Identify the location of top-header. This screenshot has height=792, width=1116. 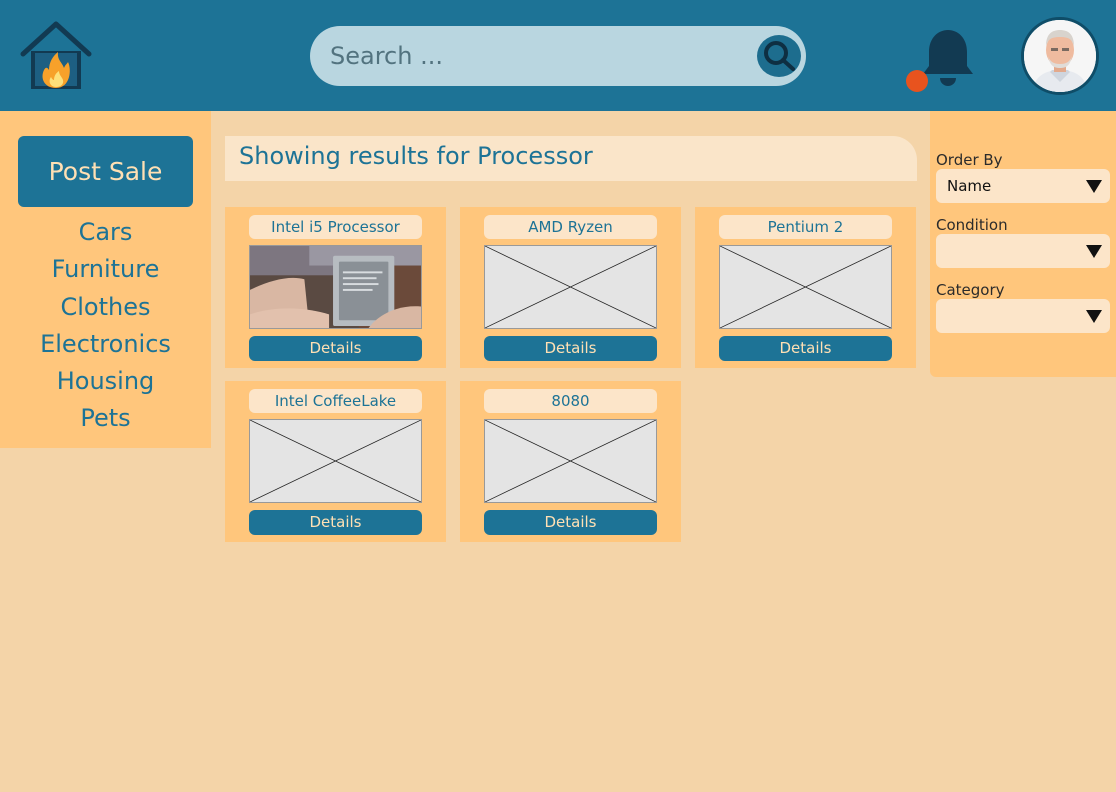
(558, 55).